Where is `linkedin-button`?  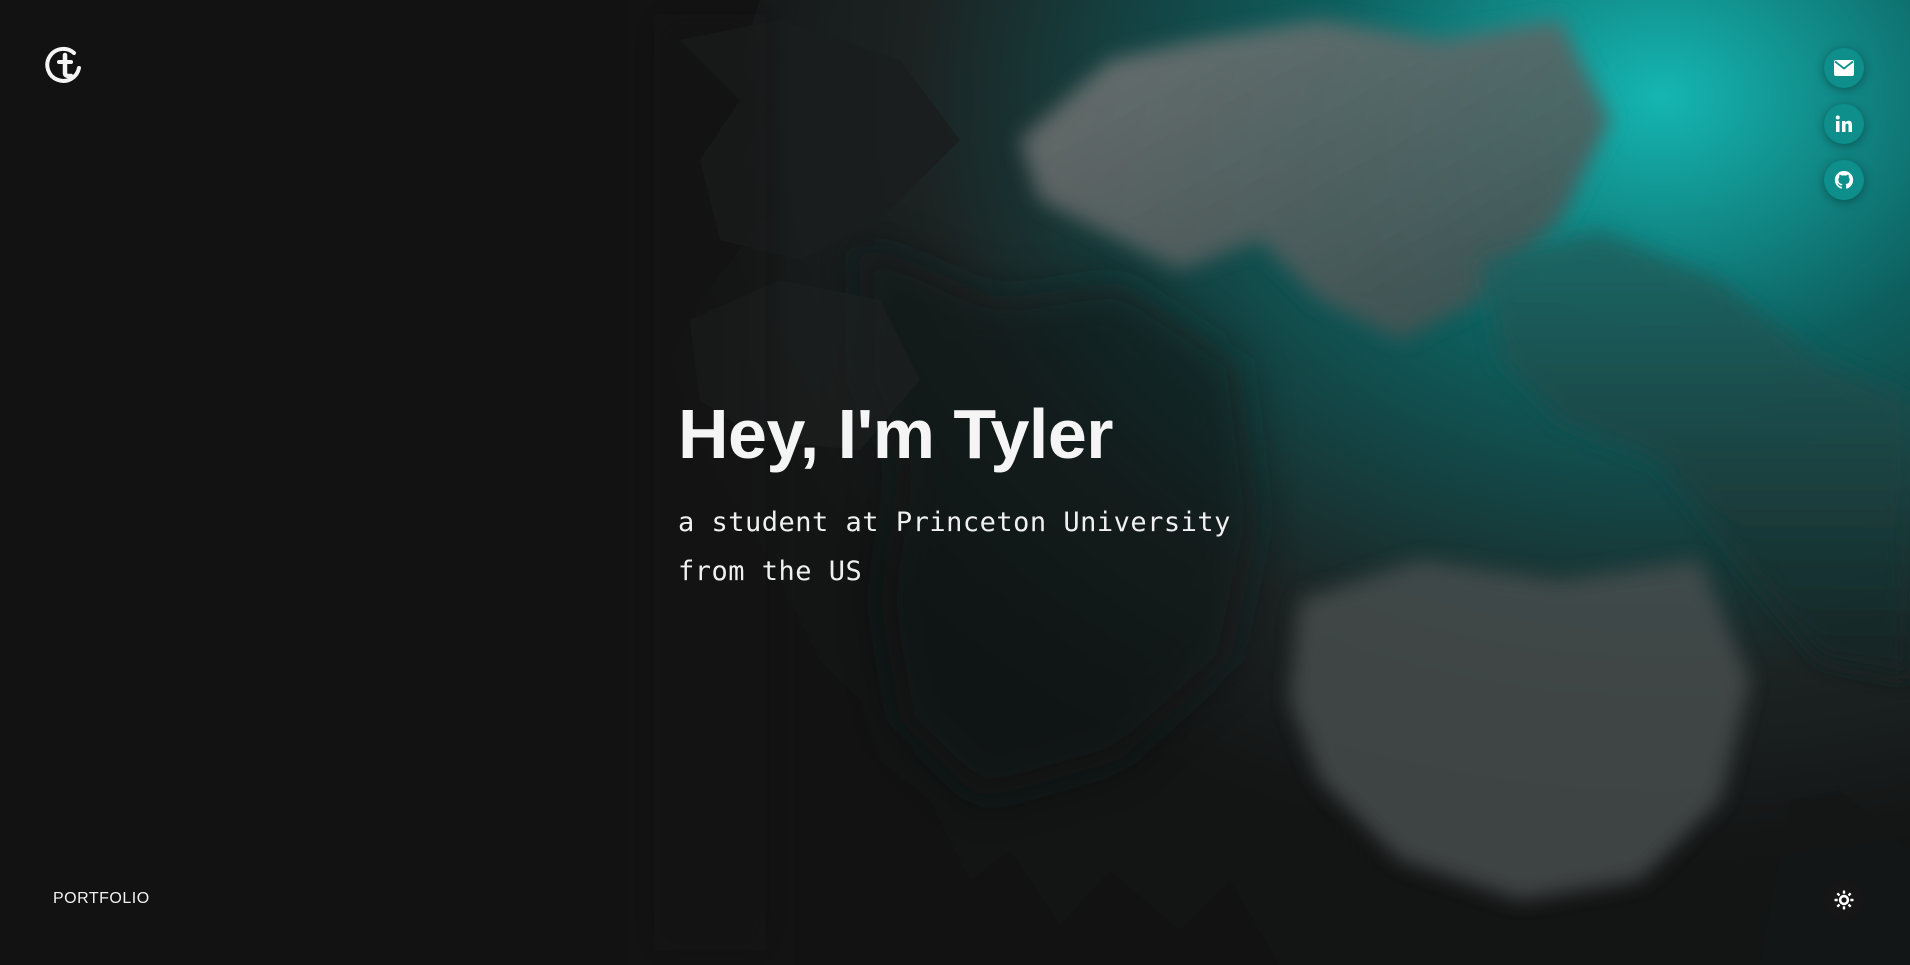
linkedin-button is located at coordinates (1844, 124).